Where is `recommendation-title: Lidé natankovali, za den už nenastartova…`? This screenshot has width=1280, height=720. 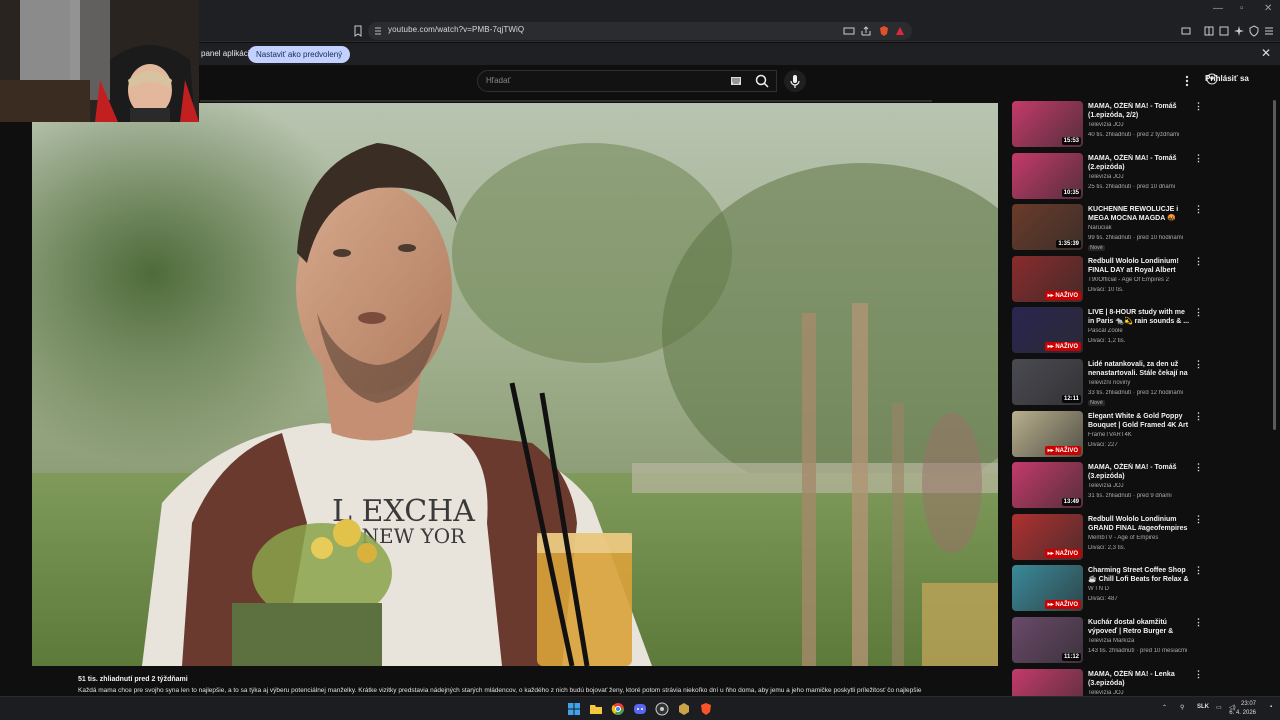 recommendation-title: Lidé natankovali, za den už nenastartova… is located at coordinates (1140, 369).